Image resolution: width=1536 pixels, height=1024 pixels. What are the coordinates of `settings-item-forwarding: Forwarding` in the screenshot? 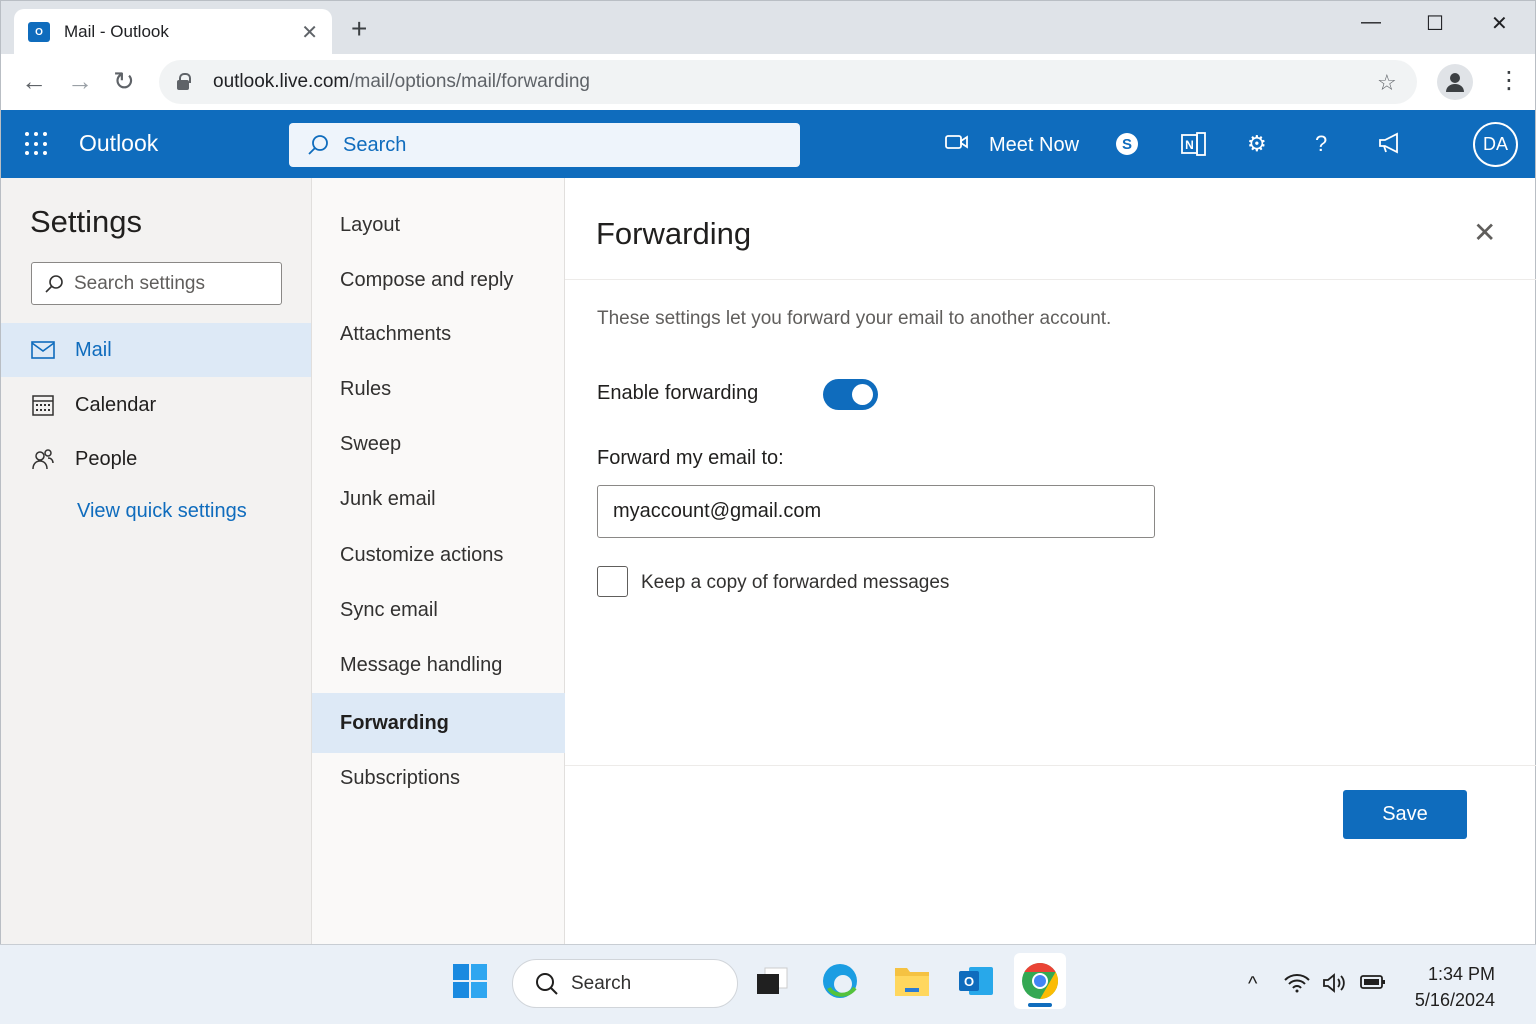 It's located at (438, 723).